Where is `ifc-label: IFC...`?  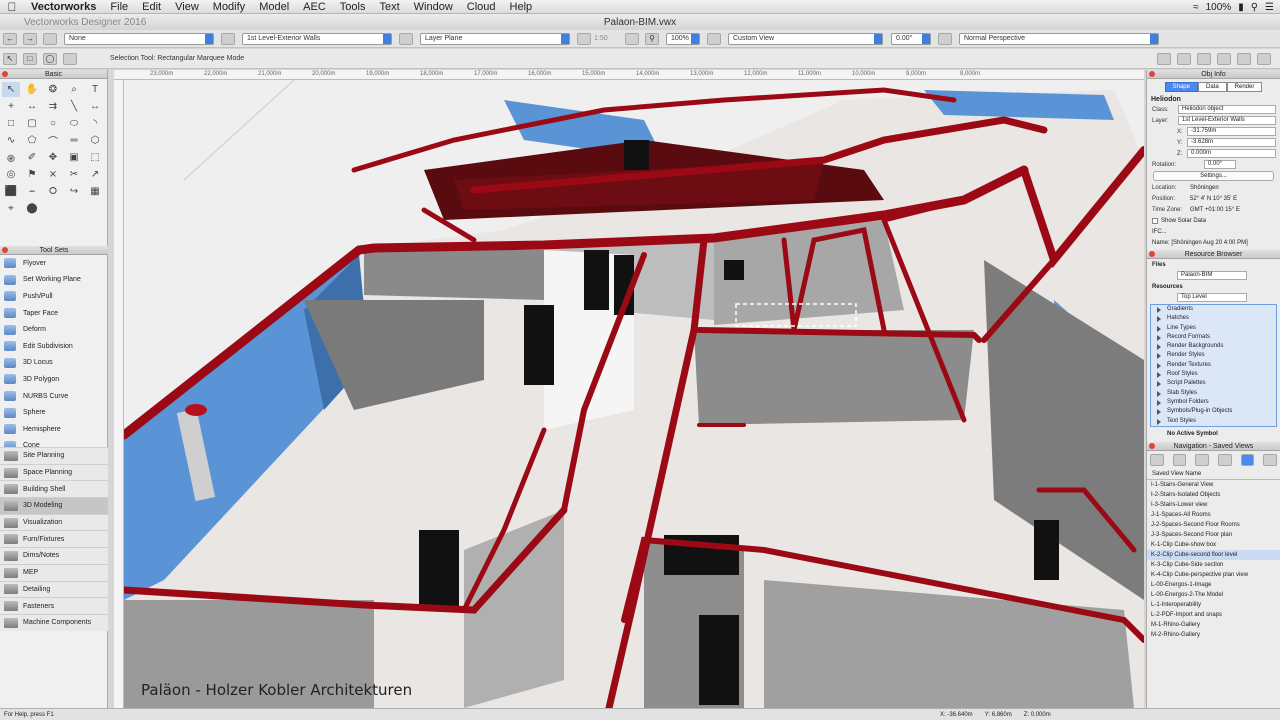
ifc-label: IFC... is located at coordinates (1159, 232).